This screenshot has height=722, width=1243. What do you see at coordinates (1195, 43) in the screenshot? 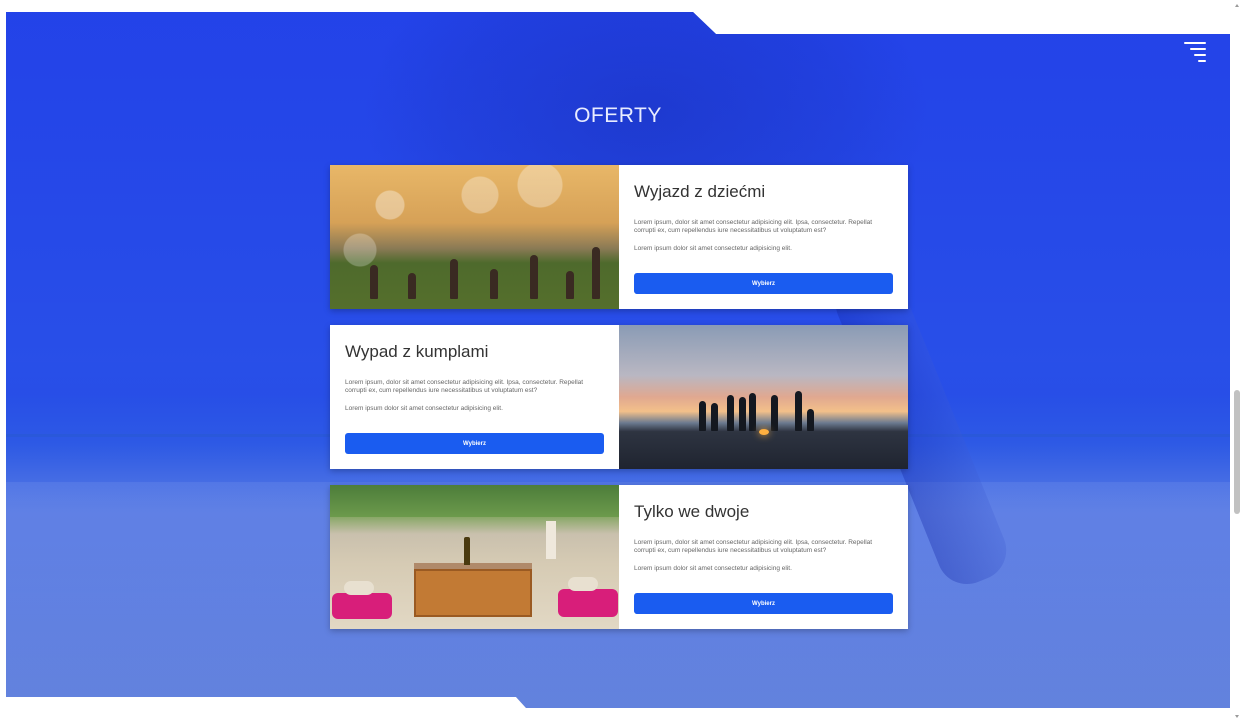
I see `menu-line-top` at bounding box center [1195, 43].